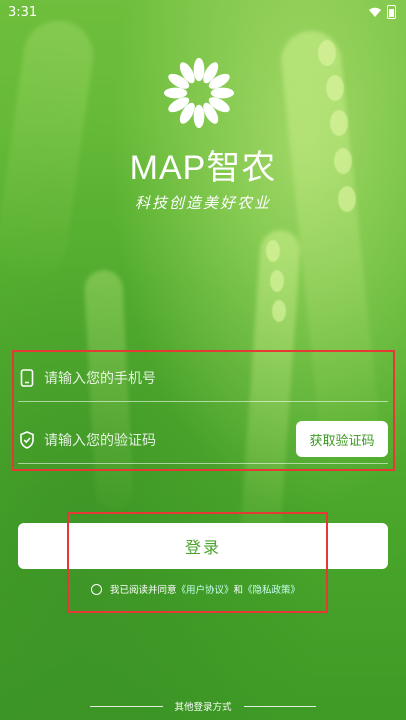 The height and width of the screenshot is (720, 406). What do you see at coordinates (202, 203) in the screenshot?
I see `brand-slogan: 科技创造美好农业` at bounding box center [202, 203].